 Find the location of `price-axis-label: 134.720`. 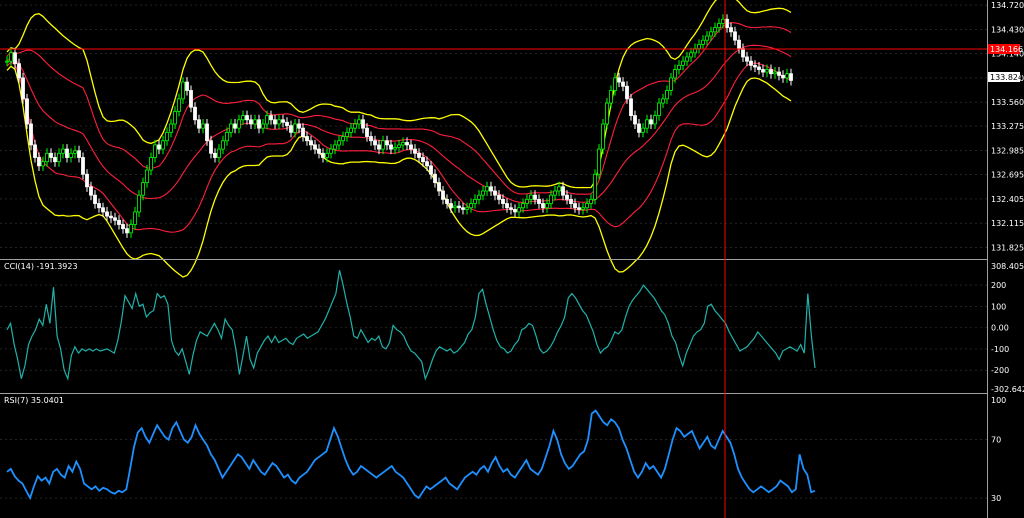

price-axis-label: 134.720 is located at coordinates (1007, 5).